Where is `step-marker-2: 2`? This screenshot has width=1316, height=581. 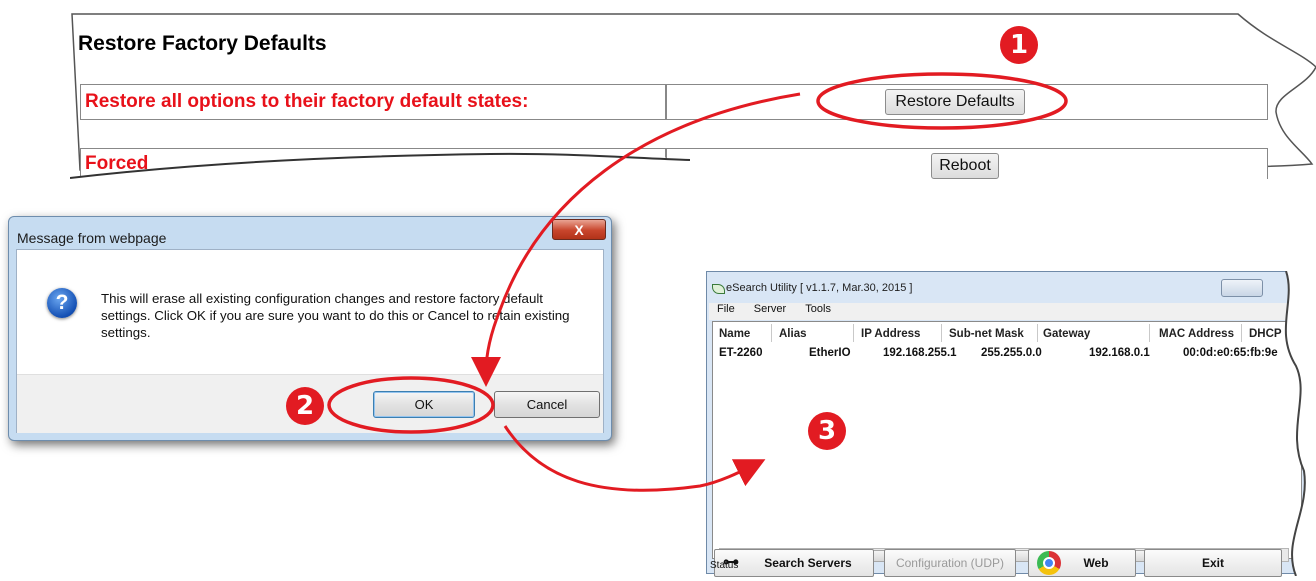
step-marker-2: 2 is located at coordinates (305, 406).